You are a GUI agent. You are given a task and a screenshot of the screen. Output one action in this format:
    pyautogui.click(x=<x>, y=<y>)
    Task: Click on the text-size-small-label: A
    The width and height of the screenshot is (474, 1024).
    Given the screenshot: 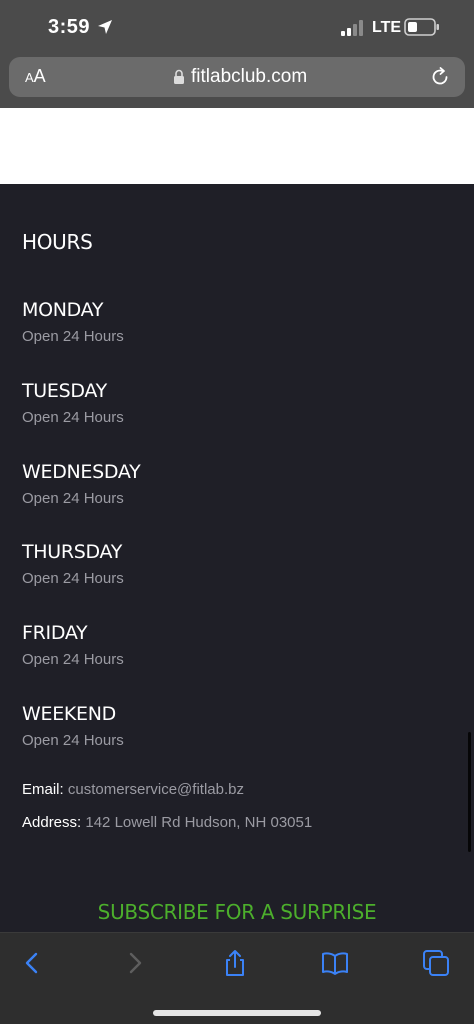 What is the action you would take?
    pyautogui.click(x=29, y=77)
    